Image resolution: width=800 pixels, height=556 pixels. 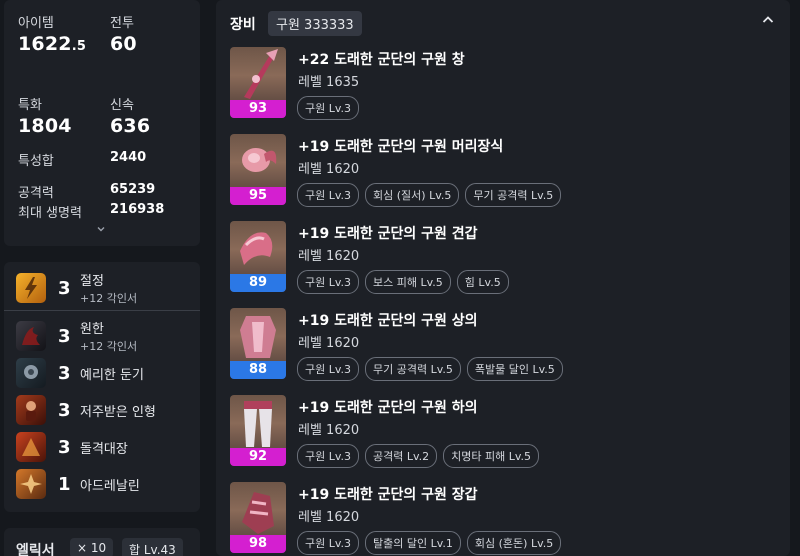 What do you see at coordinates (78, 484) in the screenshot?
I see `engraving-row: 1 아드레날린` at bounding box center [78, 484].